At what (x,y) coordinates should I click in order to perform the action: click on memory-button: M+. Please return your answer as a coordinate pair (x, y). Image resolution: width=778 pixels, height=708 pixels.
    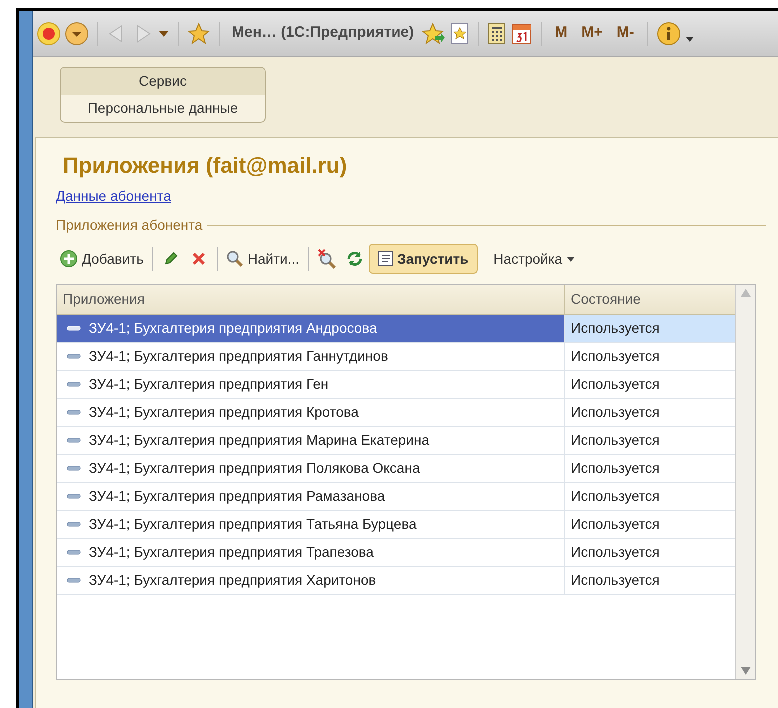
    Looking at the image, I should click on (592, 33).